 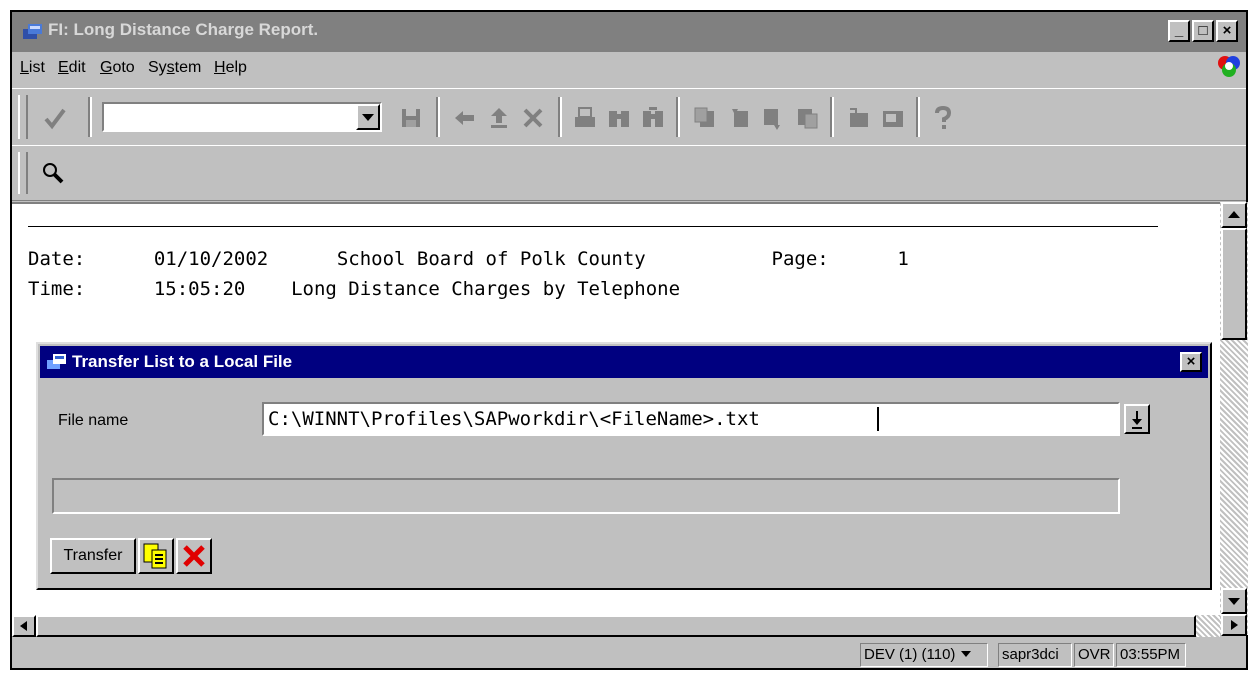 I want to click on menu-list: List, so click(x=32, y=68).